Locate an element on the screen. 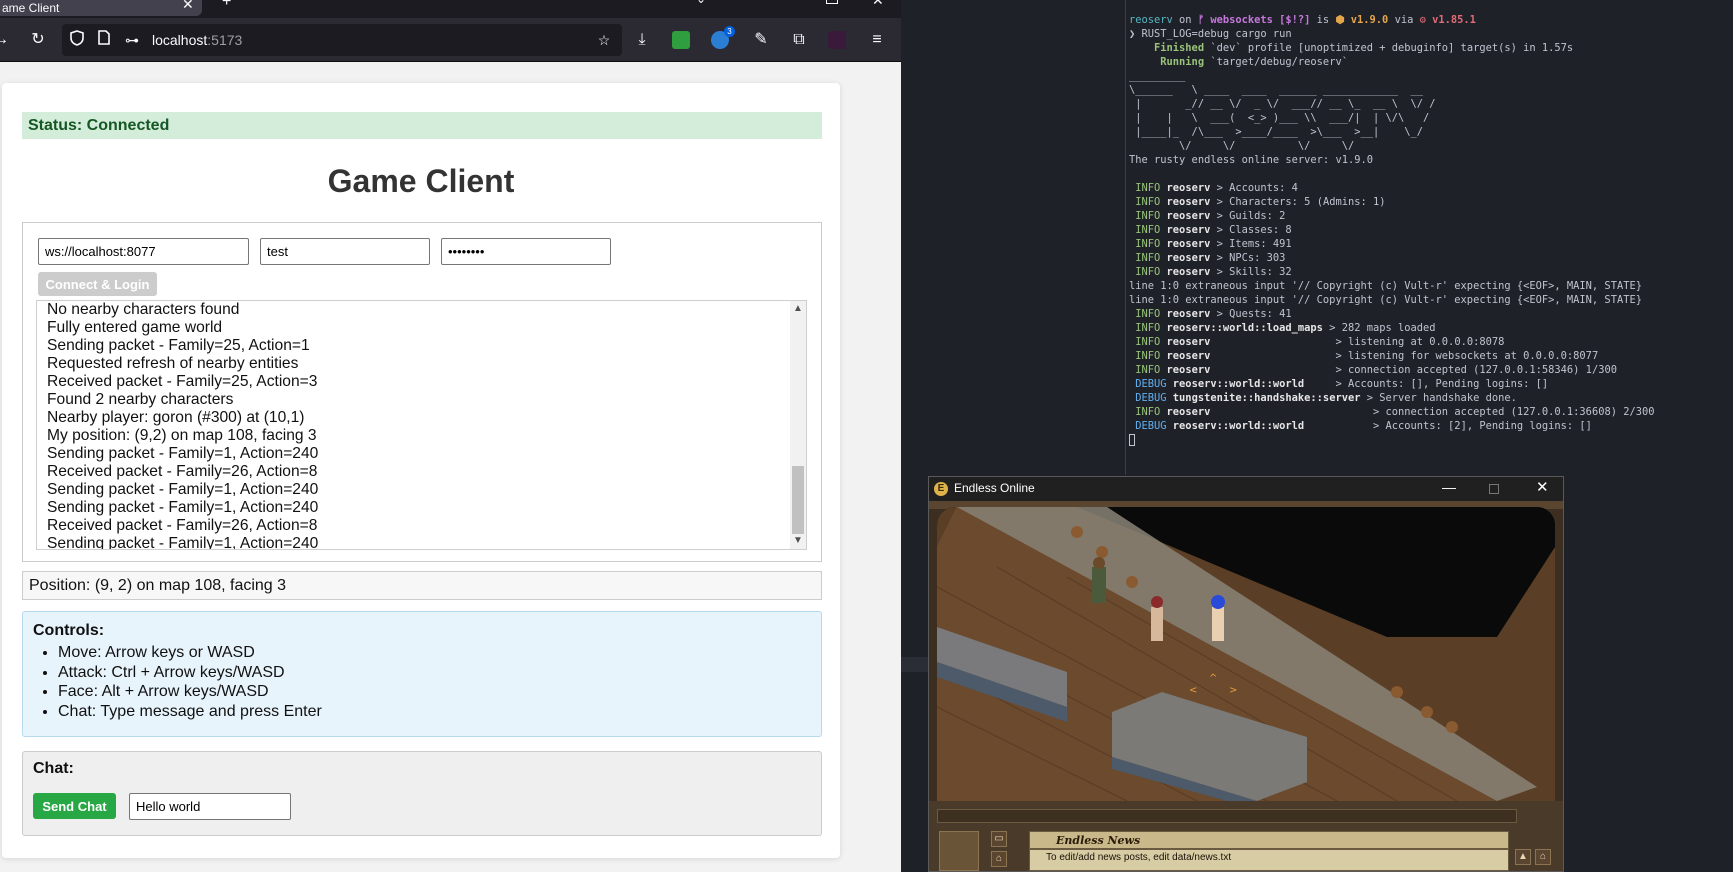  banner-line: _________ is located at coordinates (1157, 76).